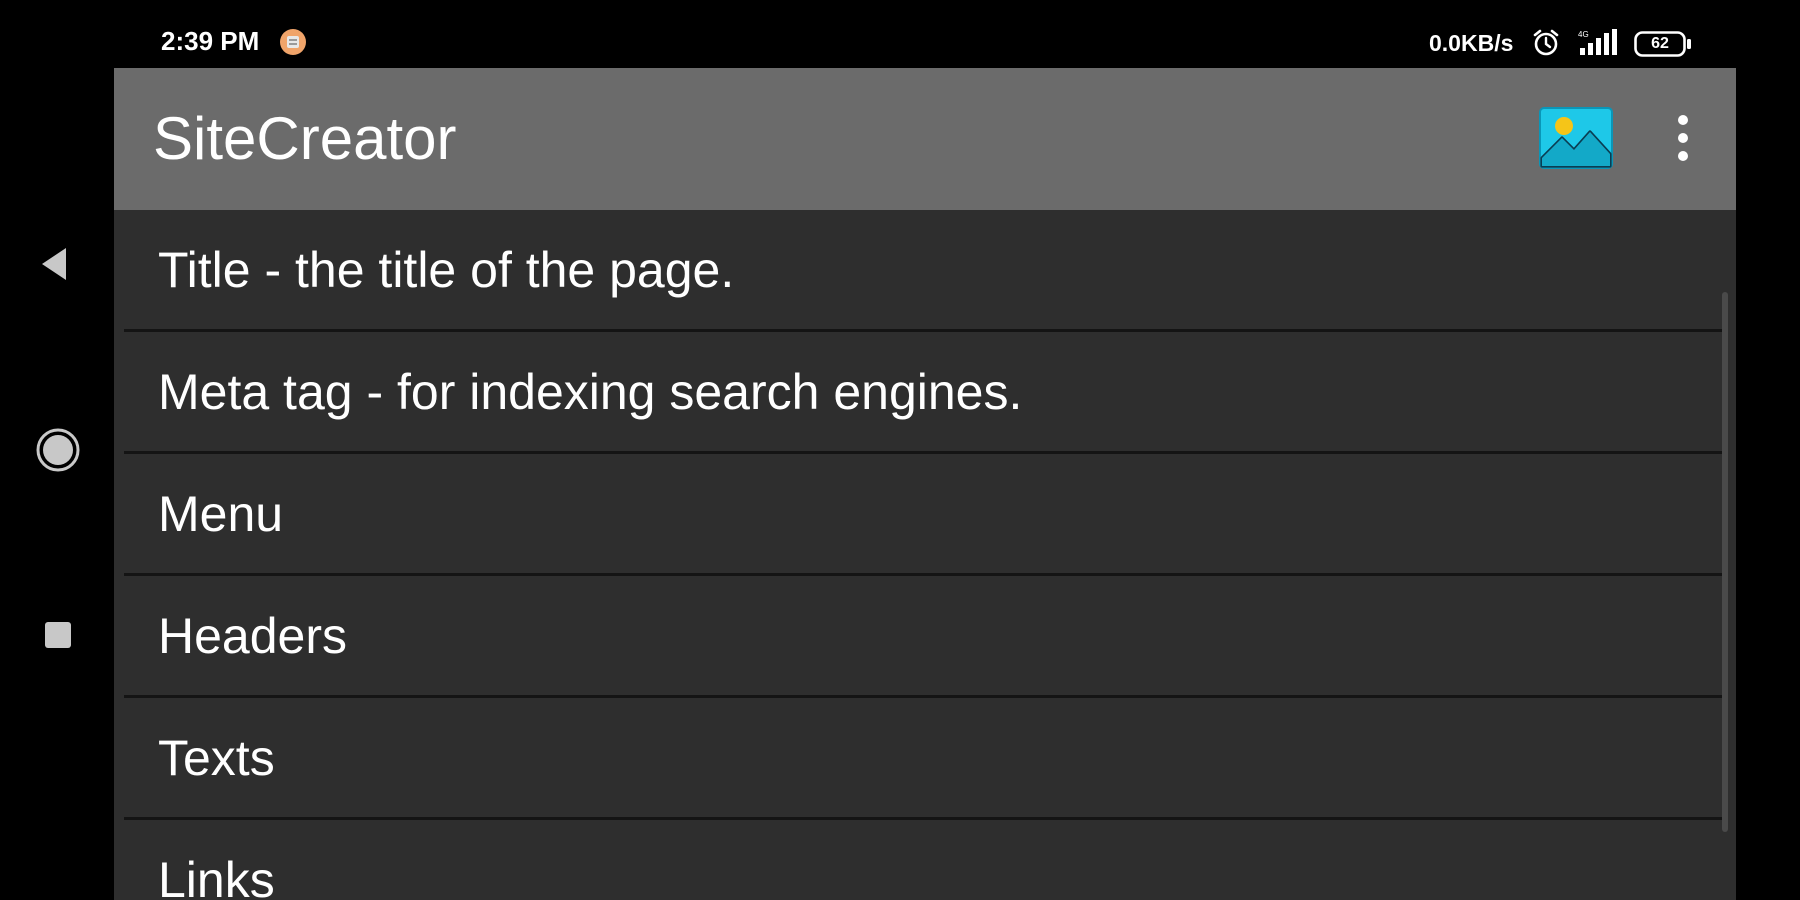 Image resolution: width=1800 pixels, height=900 pixels. I want to click on svg-text: 4G, so click(1583, 34).